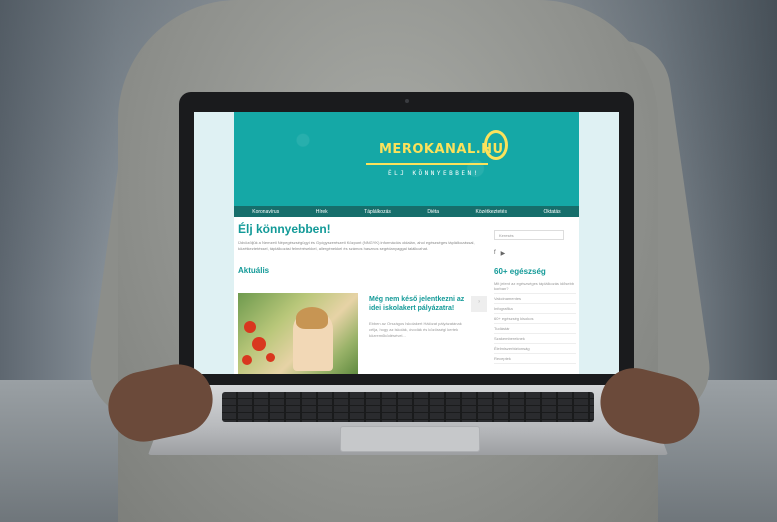 This screenshot has height=522, width=777. I want to click on spoon-handle, so click(427, 164).